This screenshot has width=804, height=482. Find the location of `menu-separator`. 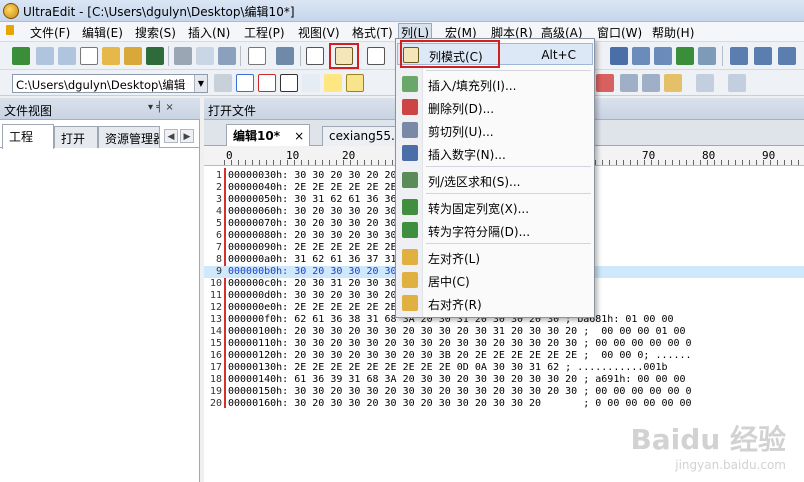

menu-separator is located at coordinates (508, 70).